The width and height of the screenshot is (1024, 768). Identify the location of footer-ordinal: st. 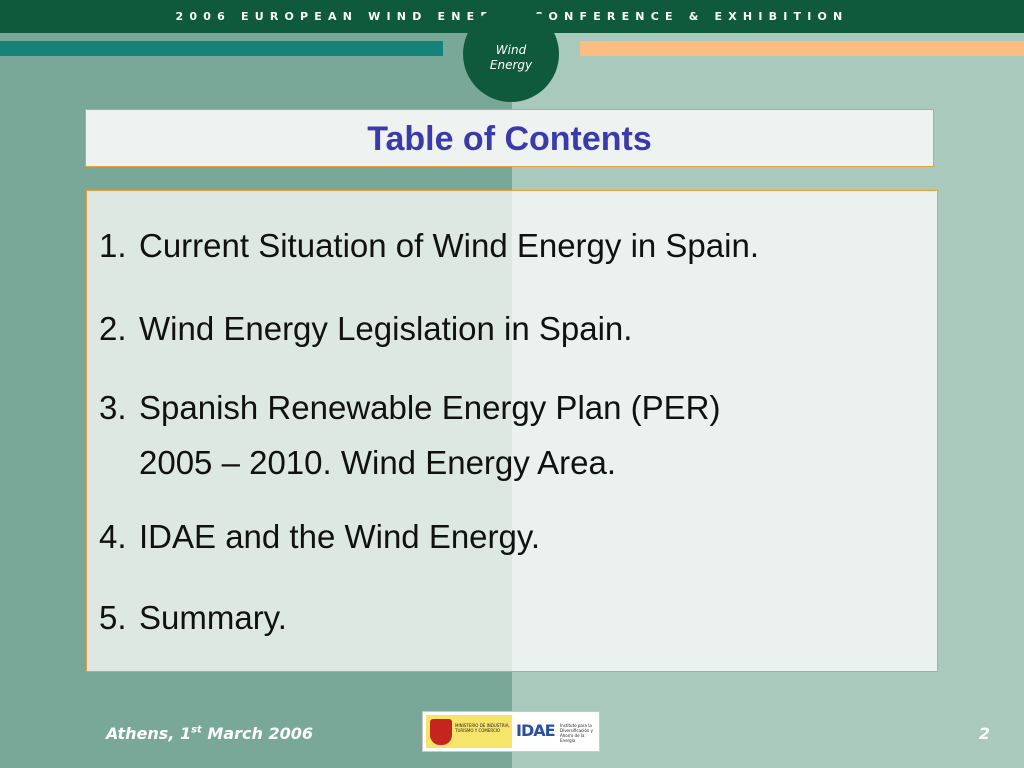
(196, 730).